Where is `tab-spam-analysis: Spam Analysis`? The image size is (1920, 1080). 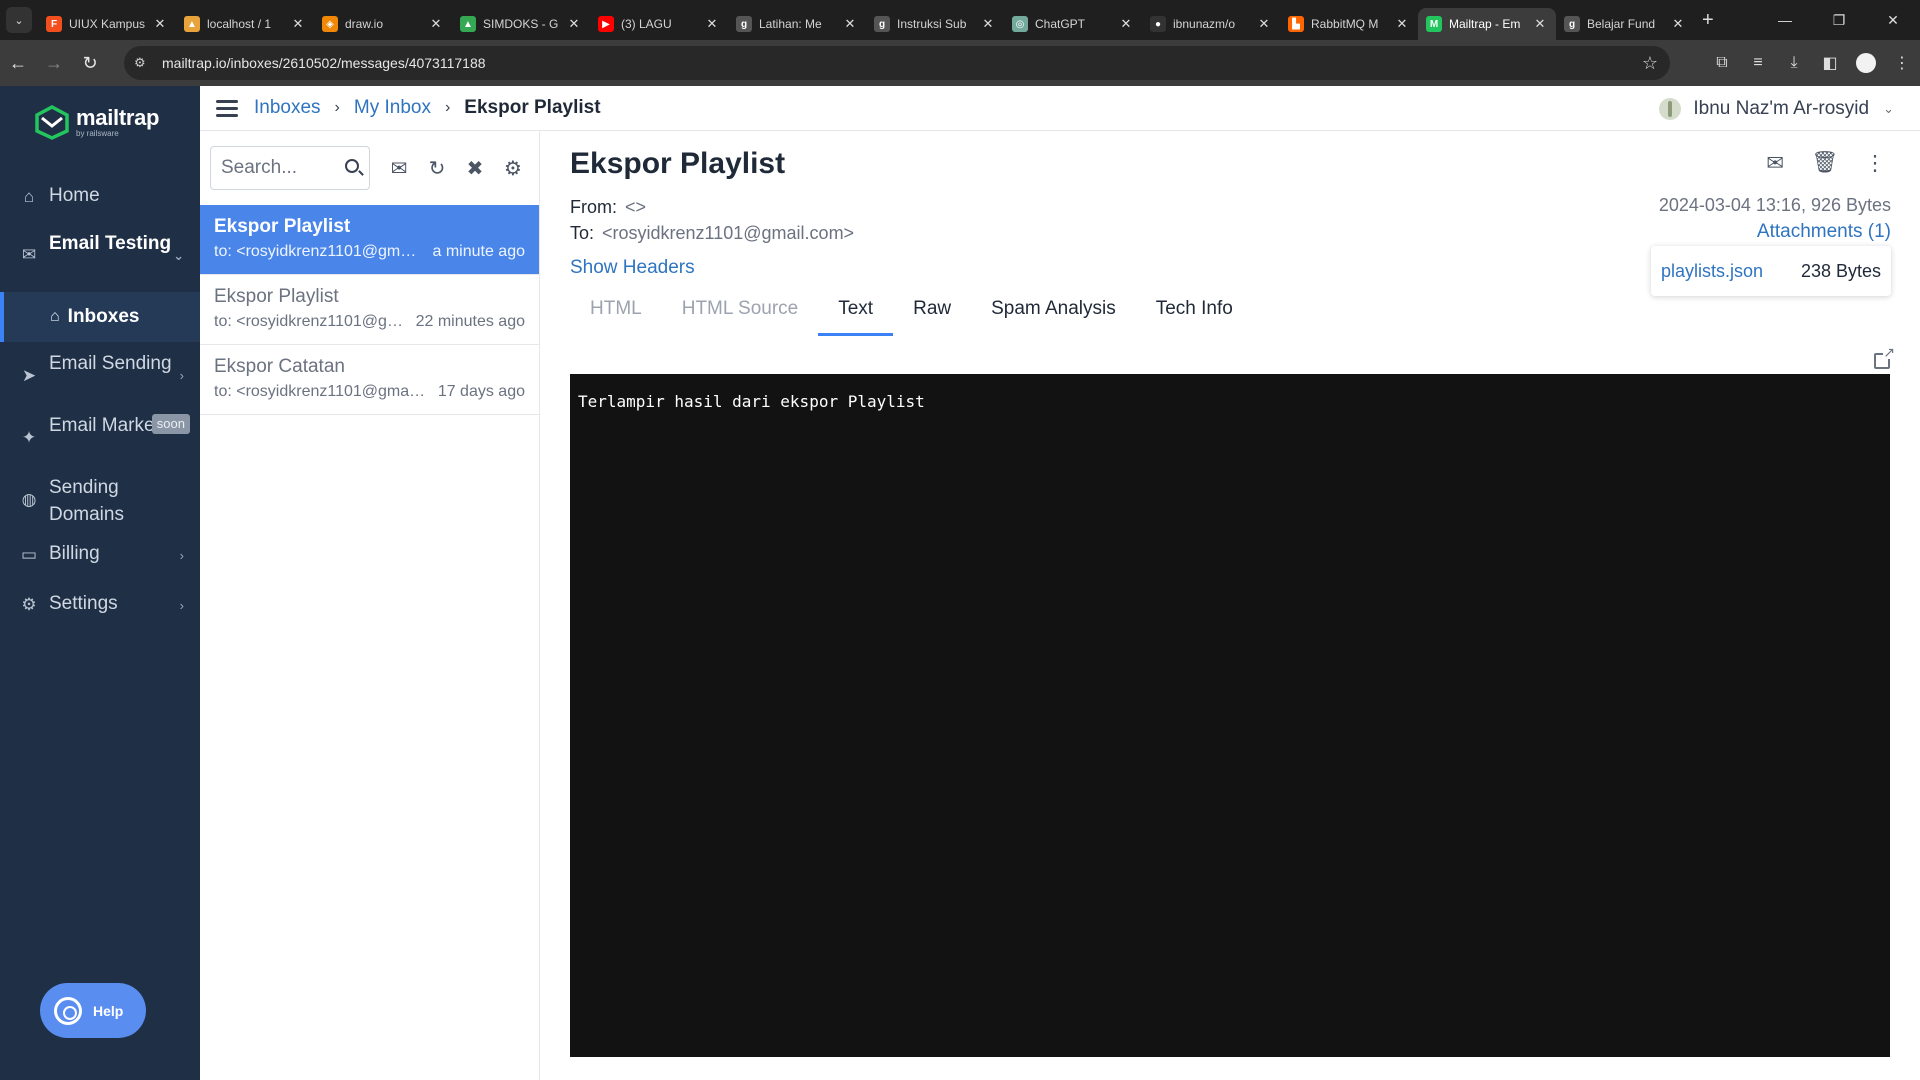 tab-spam-analysis: Spam Analysis is located at coordinates (1053, 316).